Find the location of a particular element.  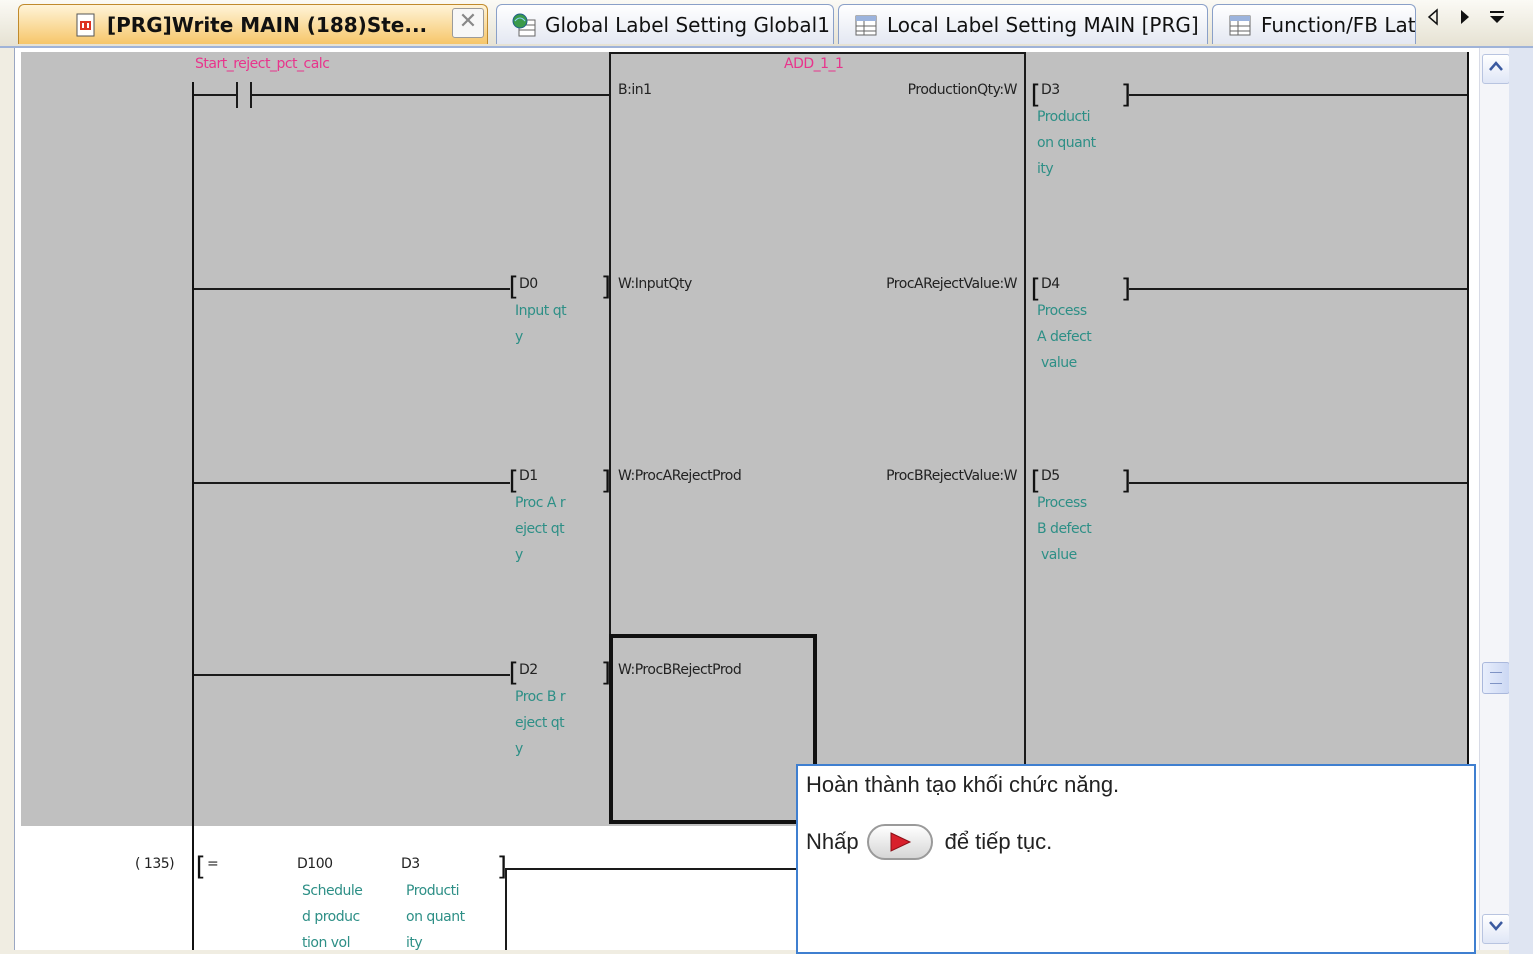

input-device: D1 is located at coordinates (528, 476).